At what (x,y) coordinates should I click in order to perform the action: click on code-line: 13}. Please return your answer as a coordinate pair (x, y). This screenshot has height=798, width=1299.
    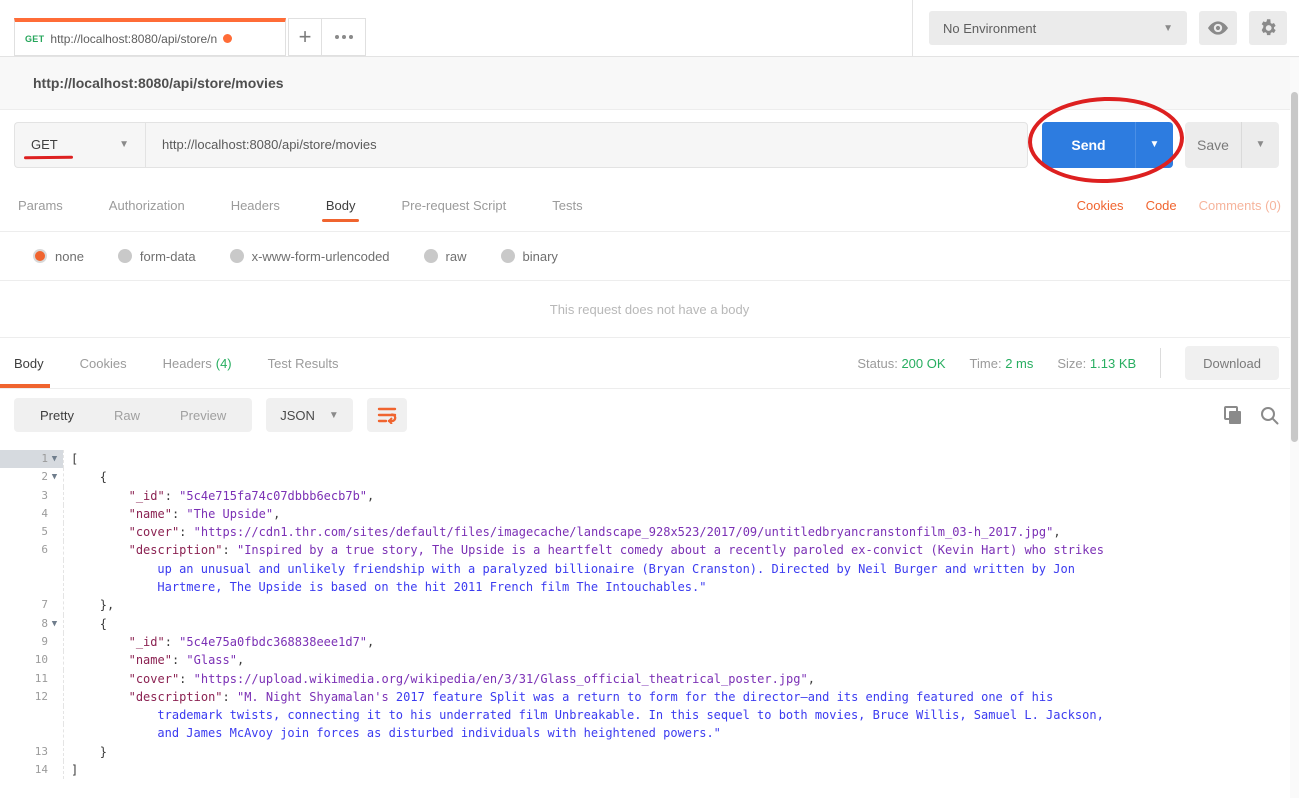
    Looking at the image, I should click on (649, 752).